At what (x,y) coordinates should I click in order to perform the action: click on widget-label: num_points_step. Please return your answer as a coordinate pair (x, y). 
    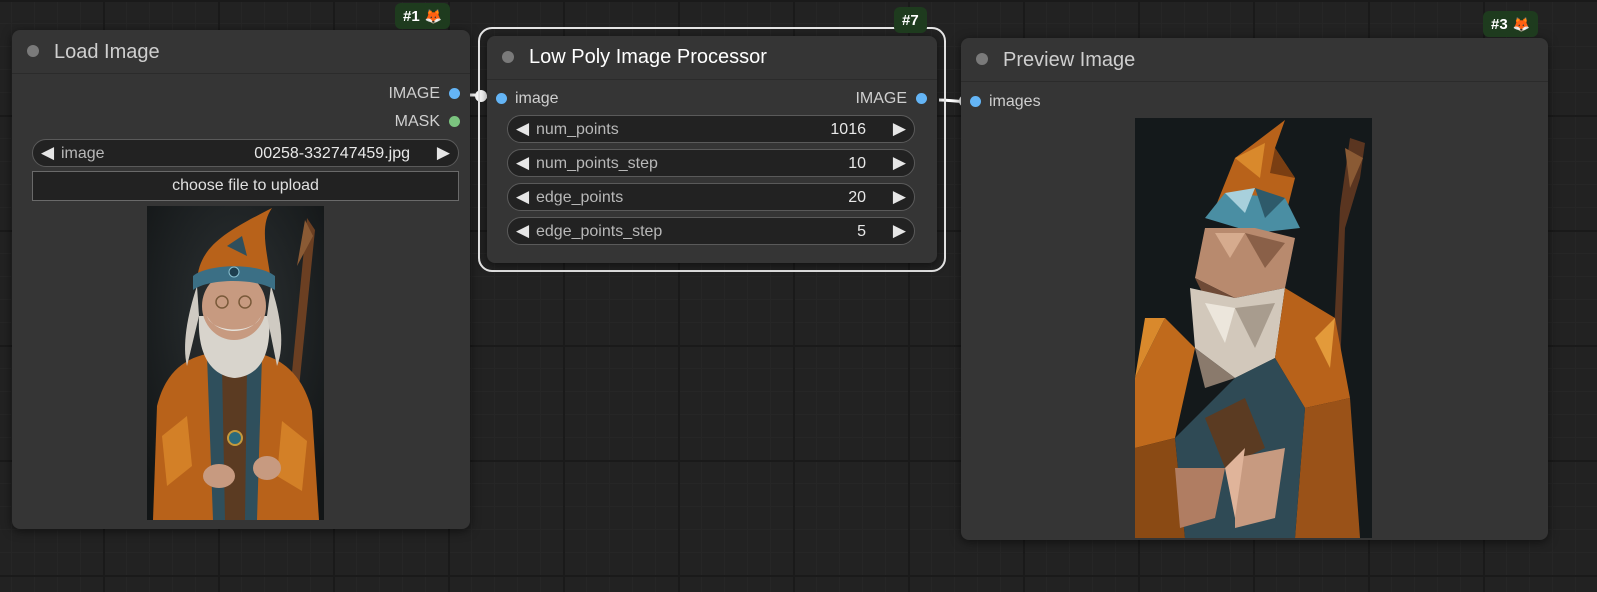
    Looking at the image, I should click on (597, 163).